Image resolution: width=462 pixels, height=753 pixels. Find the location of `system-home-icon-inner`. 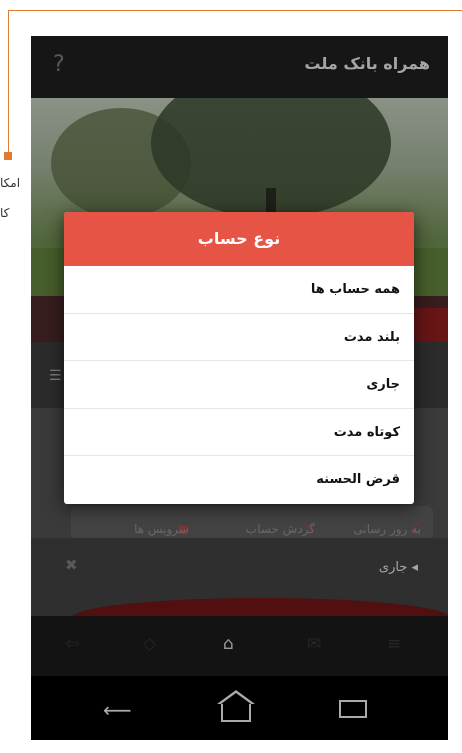

system-home-icon-inner is located at coordinates (236, 698).